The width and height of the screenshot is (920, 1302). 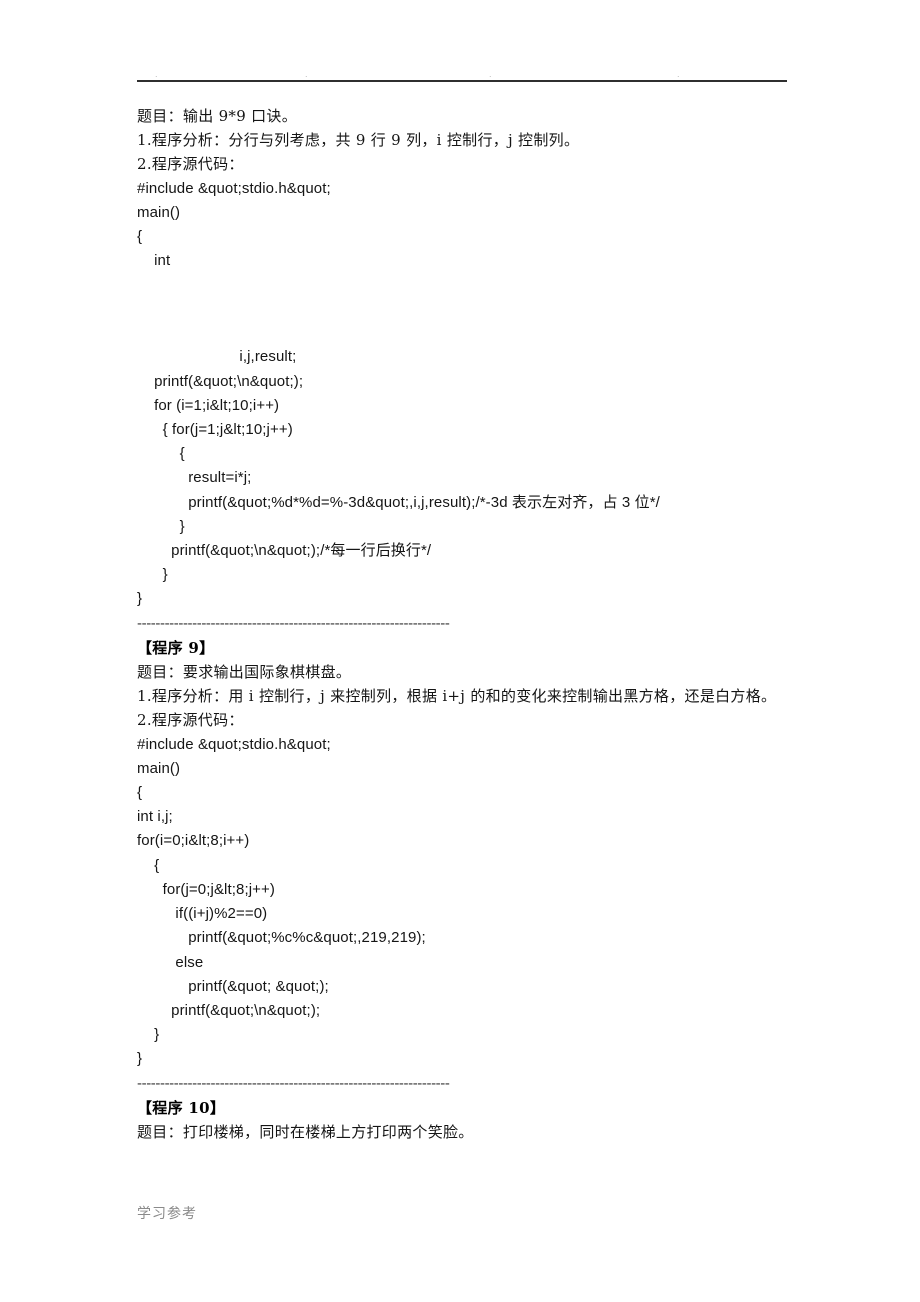 I want to click on program8-code-line: printf(&quot;\n&quot;);/*每一行后换行*/, so click(x=284, y=551).